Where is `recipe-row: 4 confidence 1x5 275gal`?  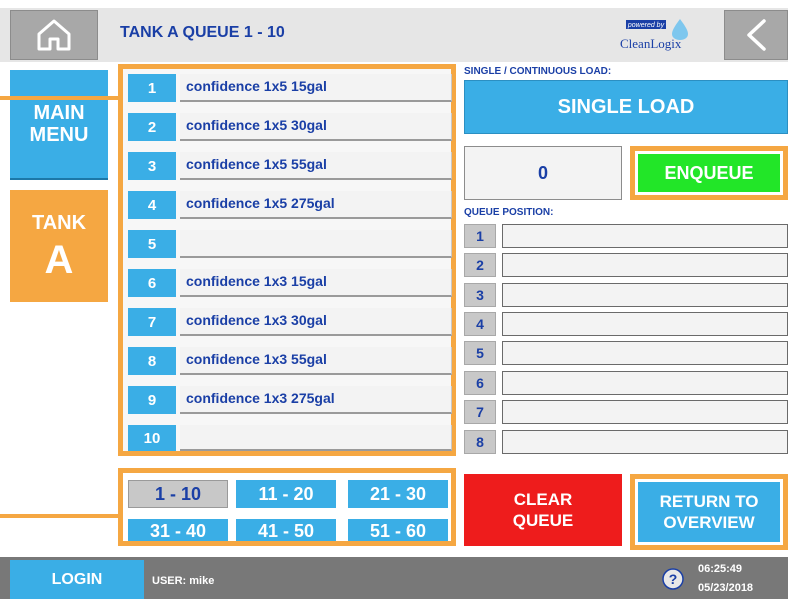
recipe-row: 4 confidence 1x5 275gal is located at coordinates (290, 208).